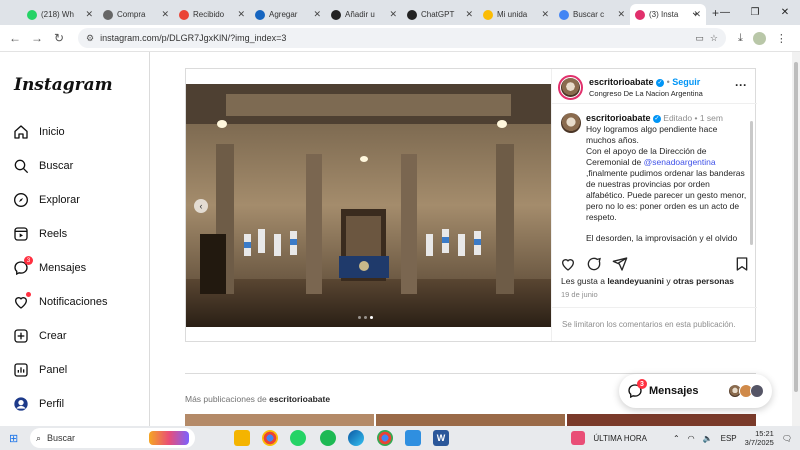  What do you see at coordinates (691, 438) in the screenshot?
I see `wifi-icon: ◠` at bounding box center [691, 438].